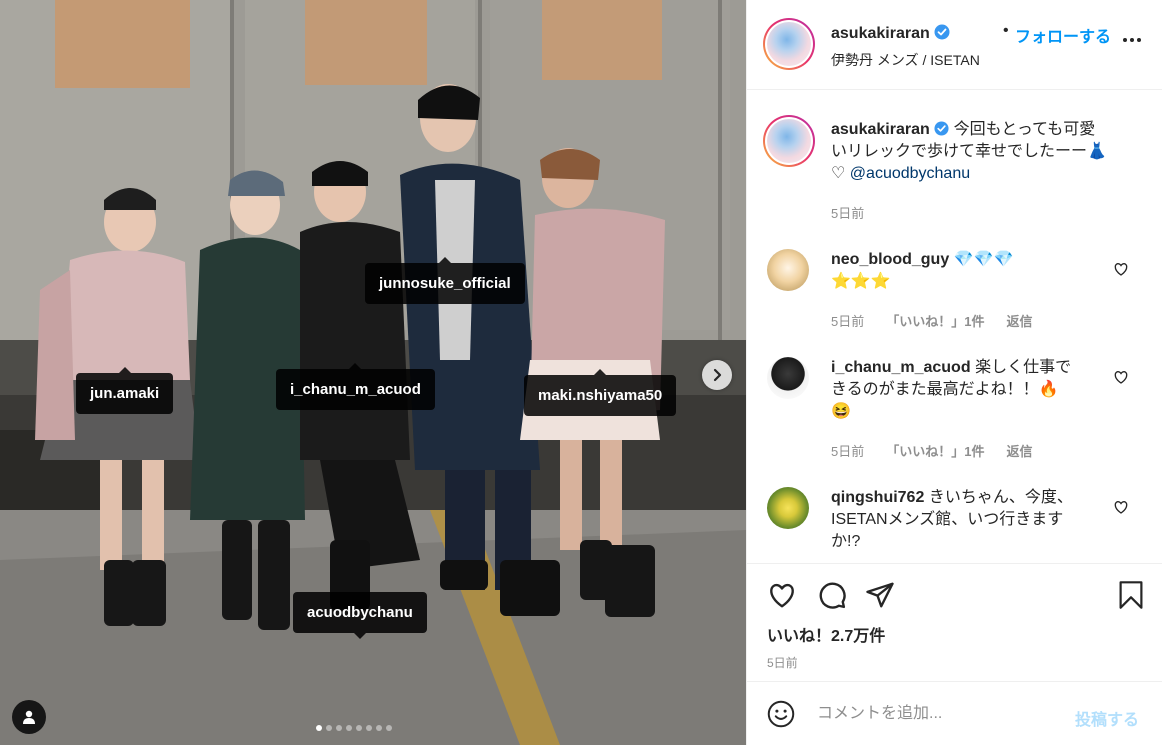 This screenshot has height=745, width=1162. Describe the element at coordinates (355, 389) in the screenshot. I see `user-tag-label: i_chanu_m_acuod` at that location.